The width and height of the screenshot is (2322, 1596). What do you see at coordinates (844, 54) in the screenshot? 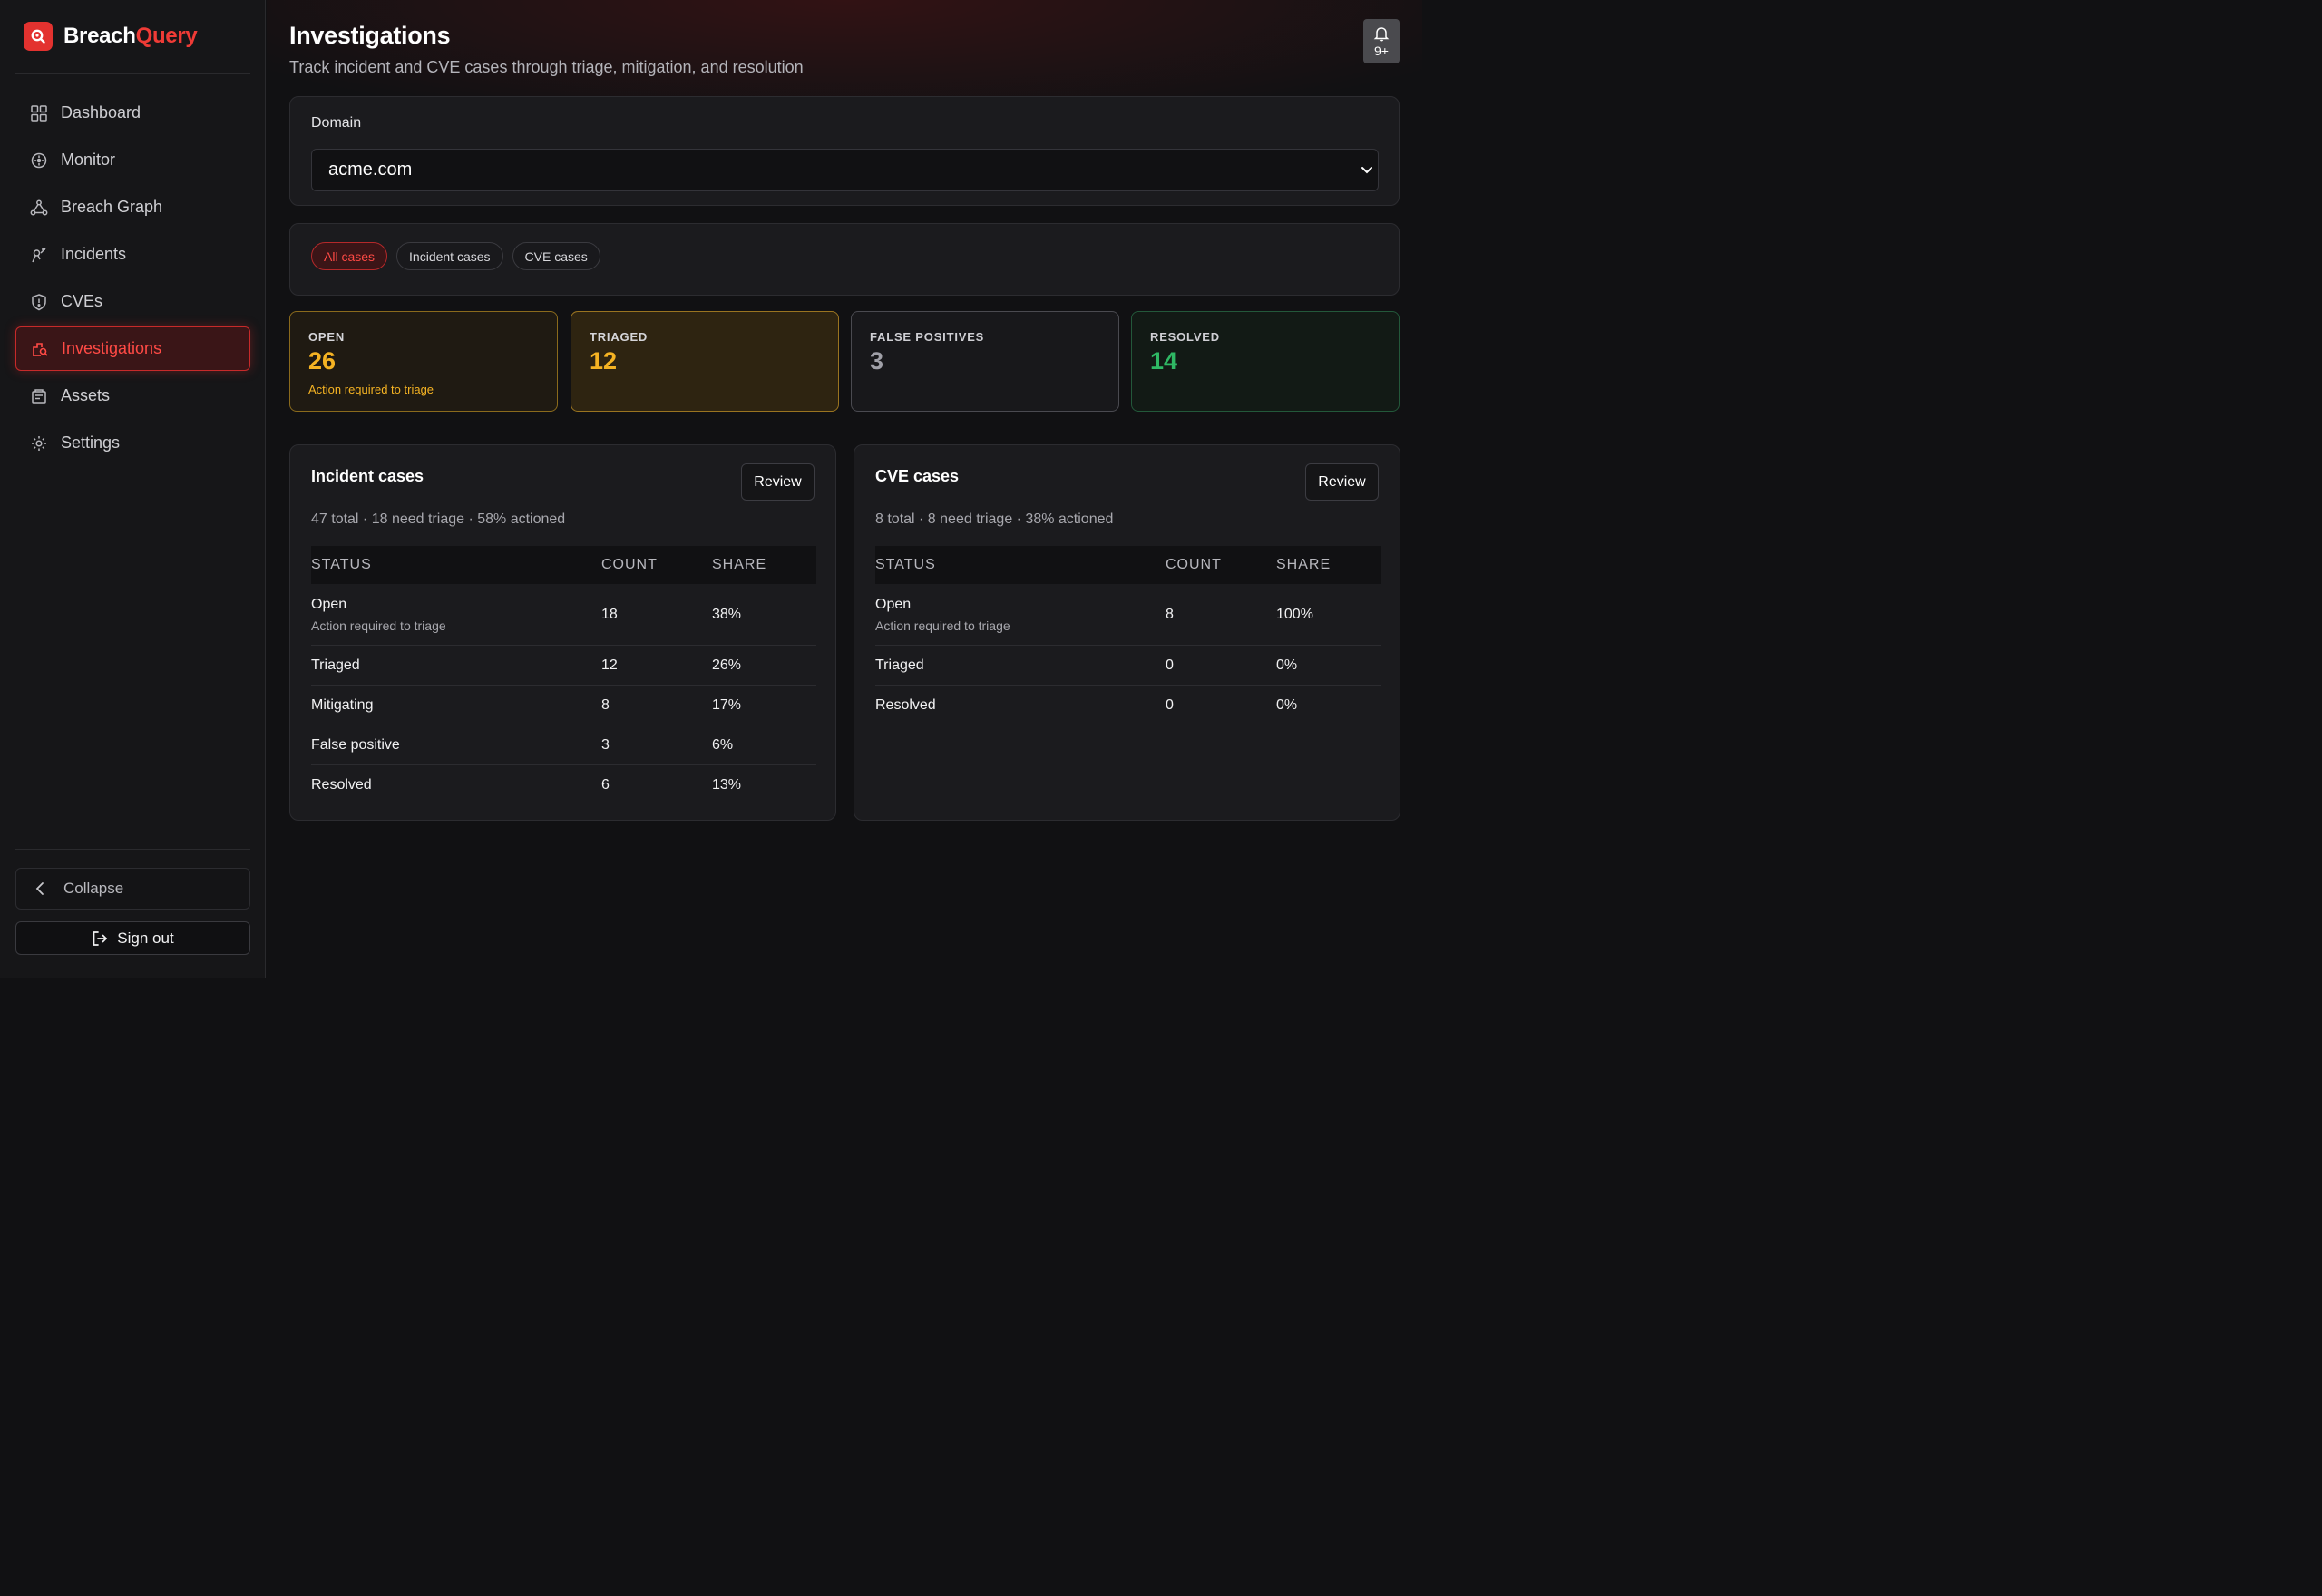
I see `header-glow` at bounding box center [844, 54].